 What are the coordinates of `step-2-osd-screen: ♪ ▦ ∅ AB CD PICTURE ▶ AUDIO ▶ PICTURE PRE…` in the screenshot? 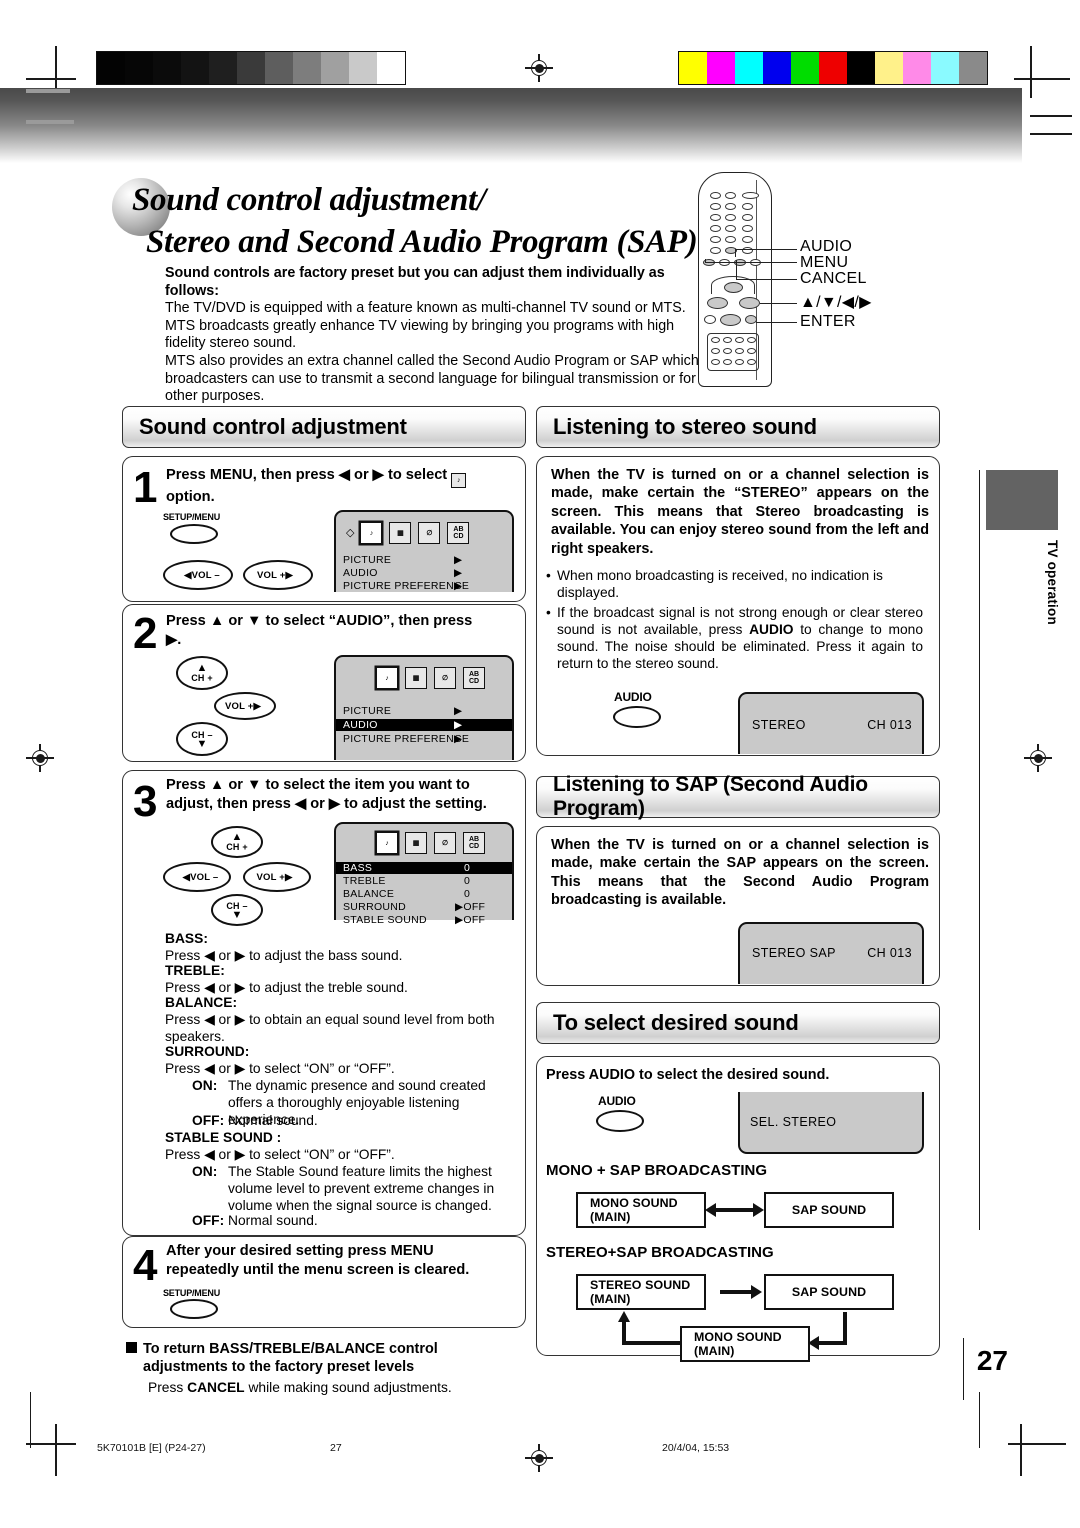 It's located at (424, 707).